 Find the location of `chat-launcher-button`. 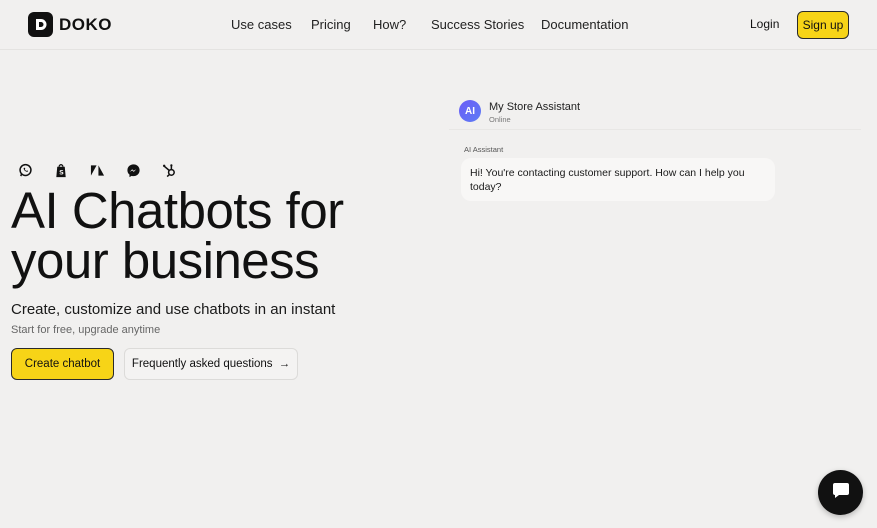

chat-launcher-button is located at coordinates (840, 492).